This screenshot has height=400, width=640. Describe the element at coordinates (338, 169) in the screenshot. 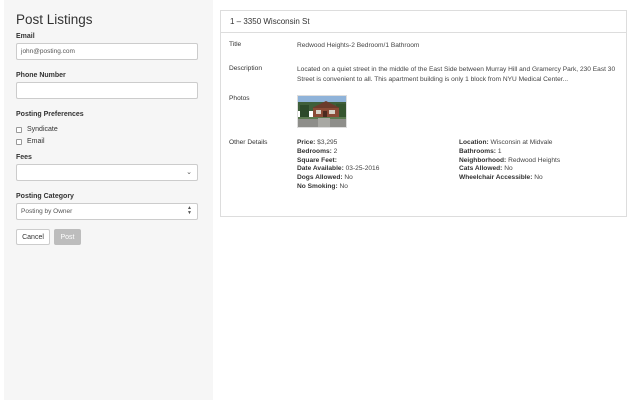

I see `detail-date-available: Date Available: 03-25-2016` at that location.